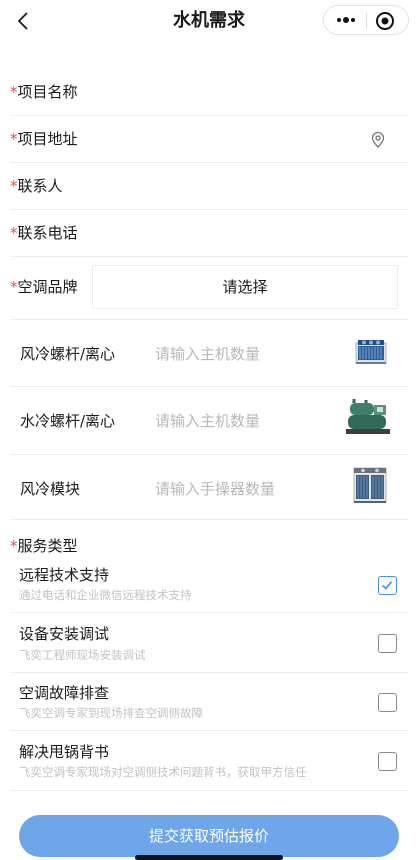 The height and width of the screenshot is (860, 418). I want to click on nav-bar: 水机需求, so click(209, 22).